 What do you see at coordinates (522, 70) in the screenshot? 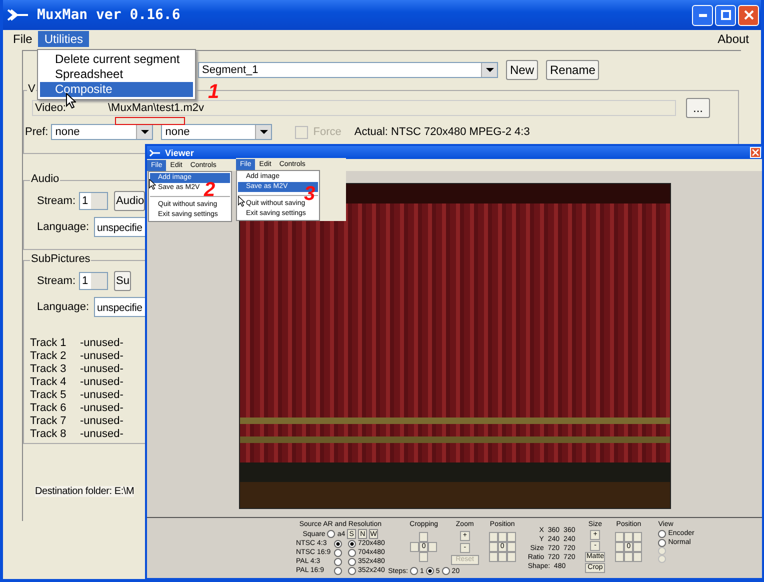
I see `new-button: New` at bounding box center [522, 70].